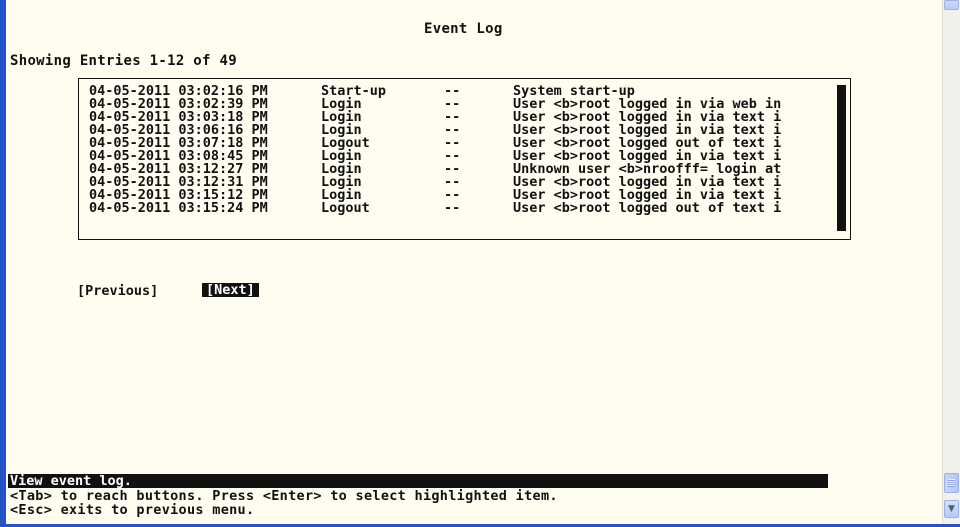  I want to click on grip-icon, so click(951, 483).